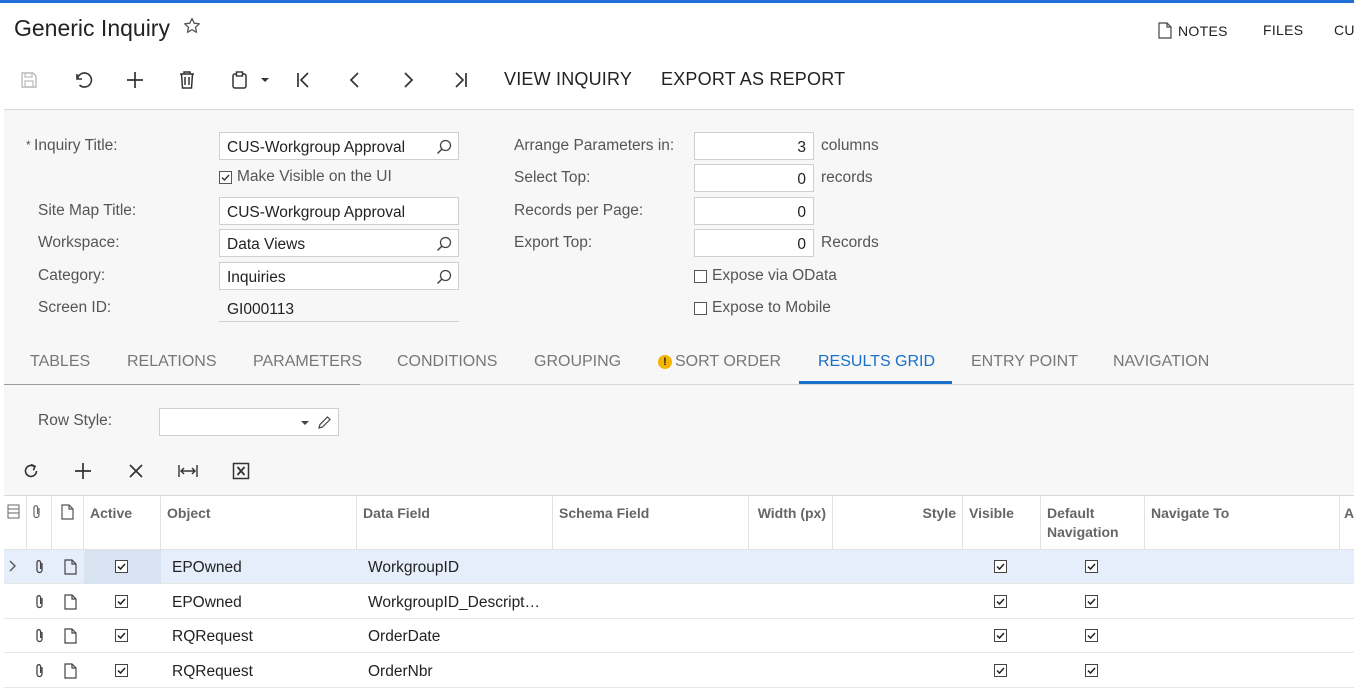  Describe the element at coordinates (762, 308) in the screenshot. I see `expose-mobile-checkbox: Expose to Mobile` at that location.